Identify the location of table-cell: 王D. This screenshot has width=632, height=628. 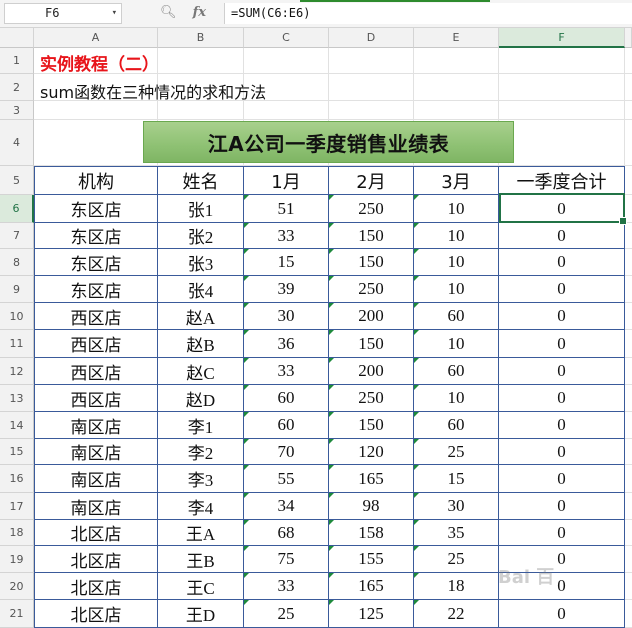
(201, 614).